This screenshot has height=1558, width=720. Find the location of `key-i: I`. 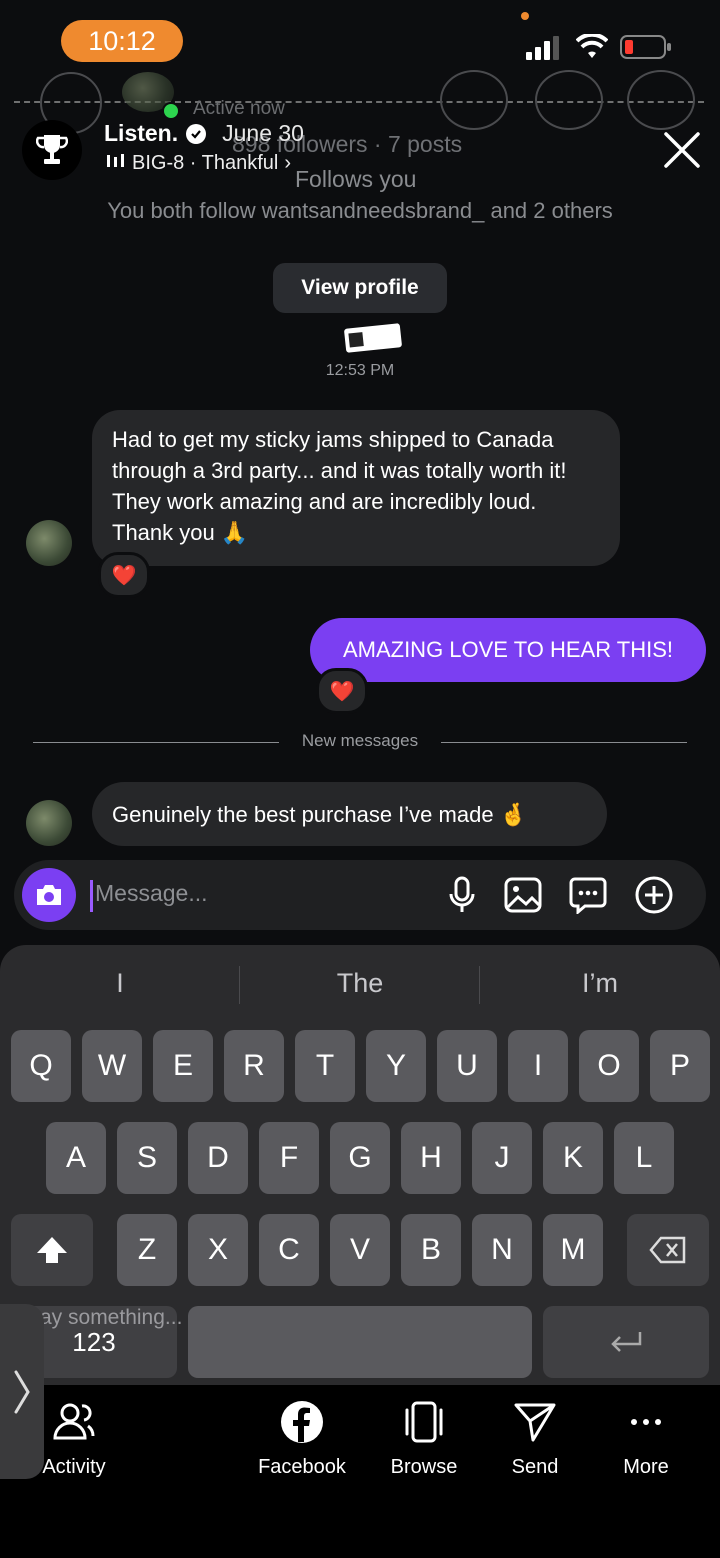

key-i: I is located at coordinates (538, 1066).